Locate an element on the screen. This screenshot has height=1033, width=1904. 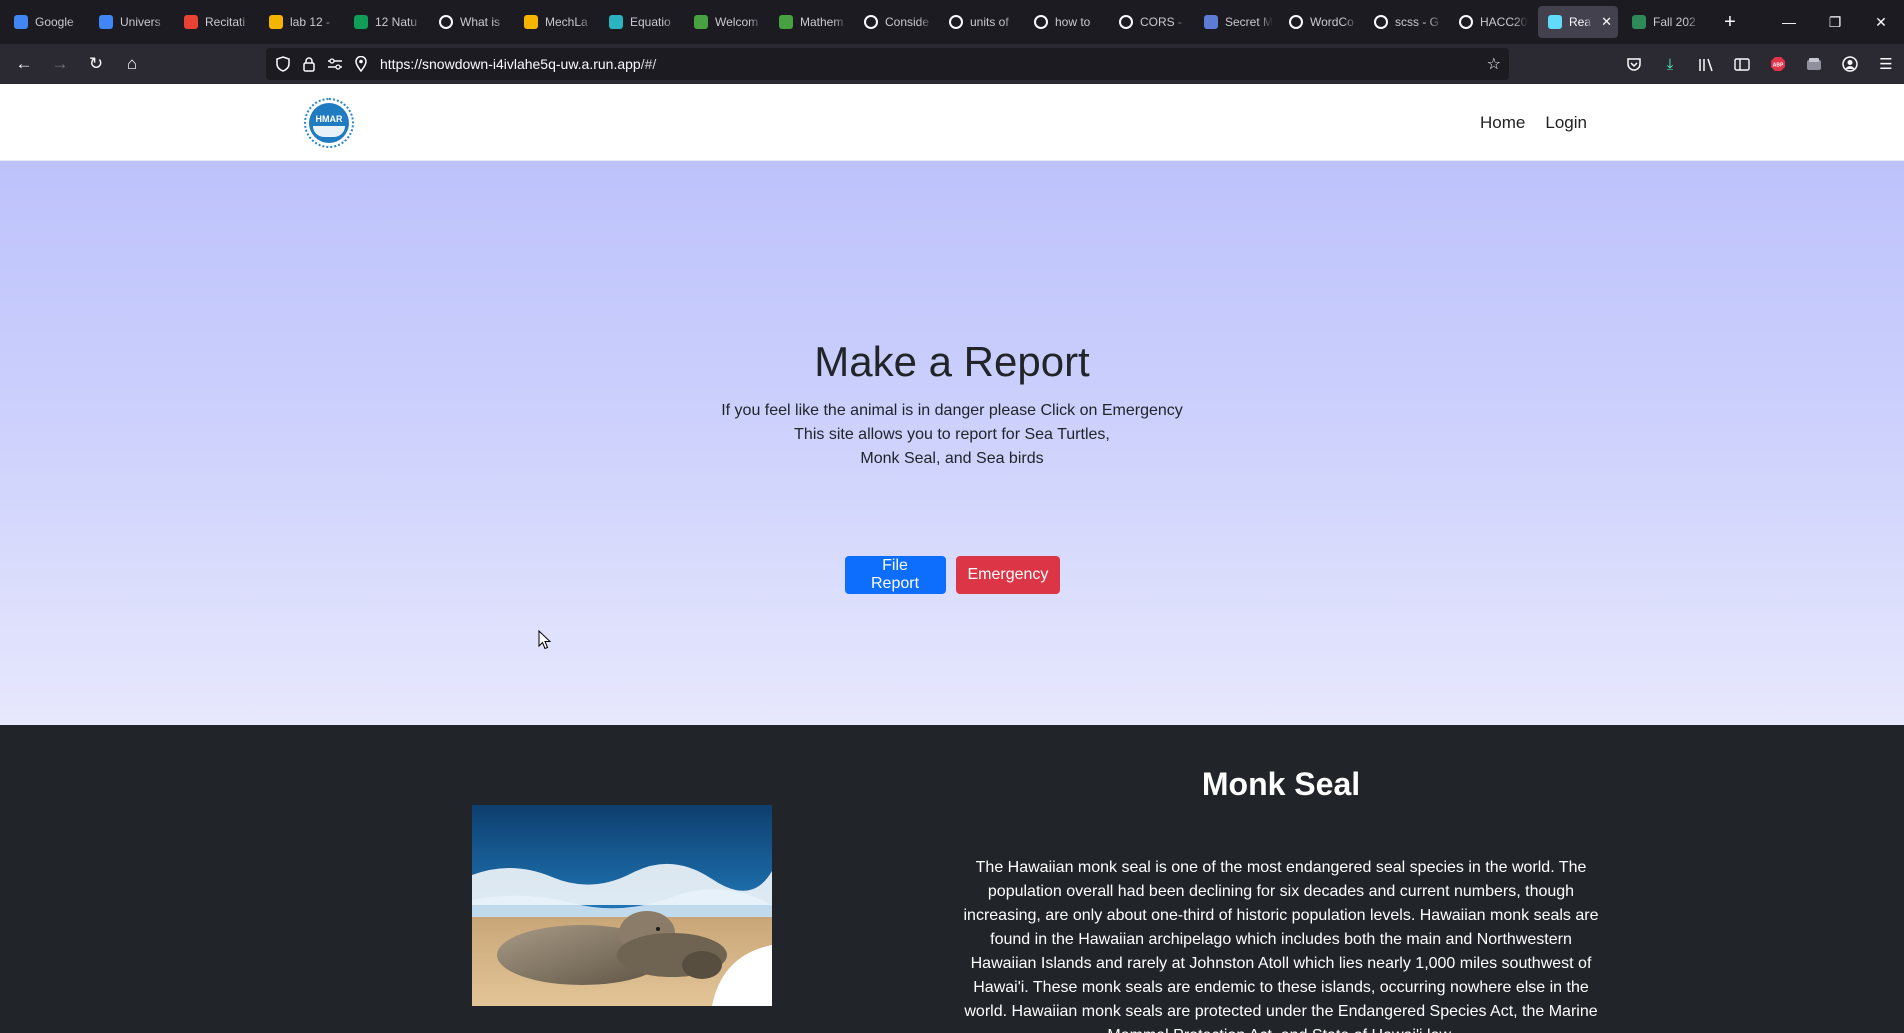
hmar-logo: HMAR is located at coordinates (329, 123).